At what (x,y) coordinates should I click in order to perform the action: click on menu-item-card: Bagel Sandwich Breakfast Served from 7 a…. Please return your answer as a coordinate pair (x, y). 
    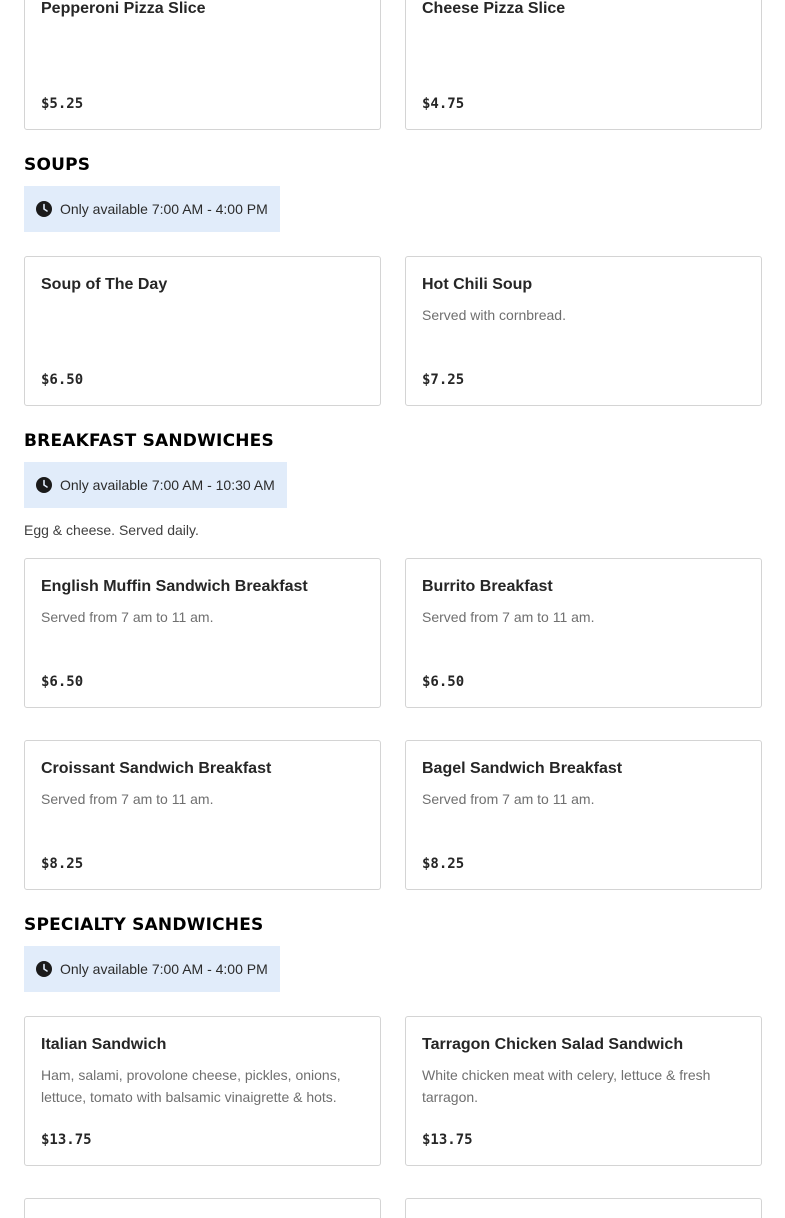
    Looking at the image, I should click on (583, 815).